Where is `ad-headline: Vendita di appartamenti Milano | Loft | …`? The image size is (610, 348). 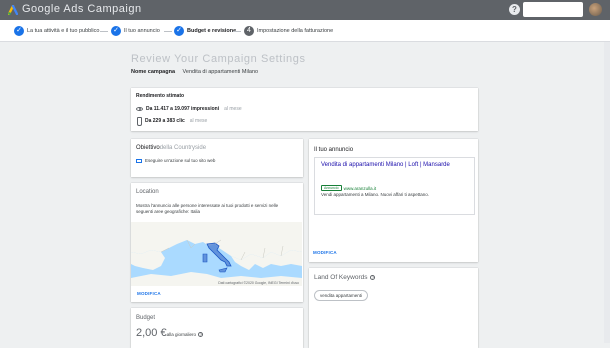
ad-headline: Vendita di appartamenti Milano | Loft | … is located at coordinates (385, 165).